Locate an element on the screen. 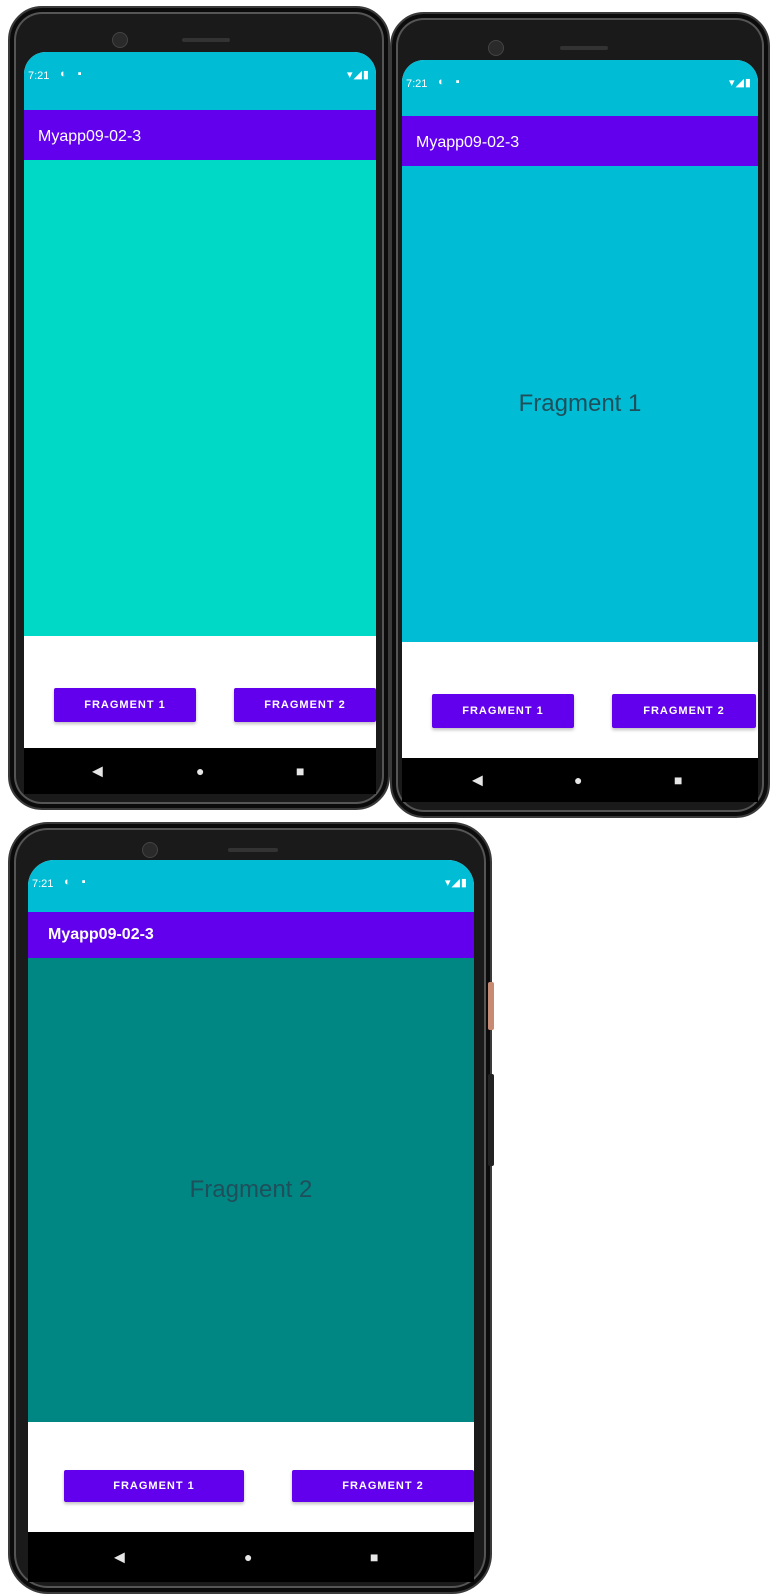 The image size is (774, 1594). fragment-container: Fragment 1 is located at coordinates (580, 404).